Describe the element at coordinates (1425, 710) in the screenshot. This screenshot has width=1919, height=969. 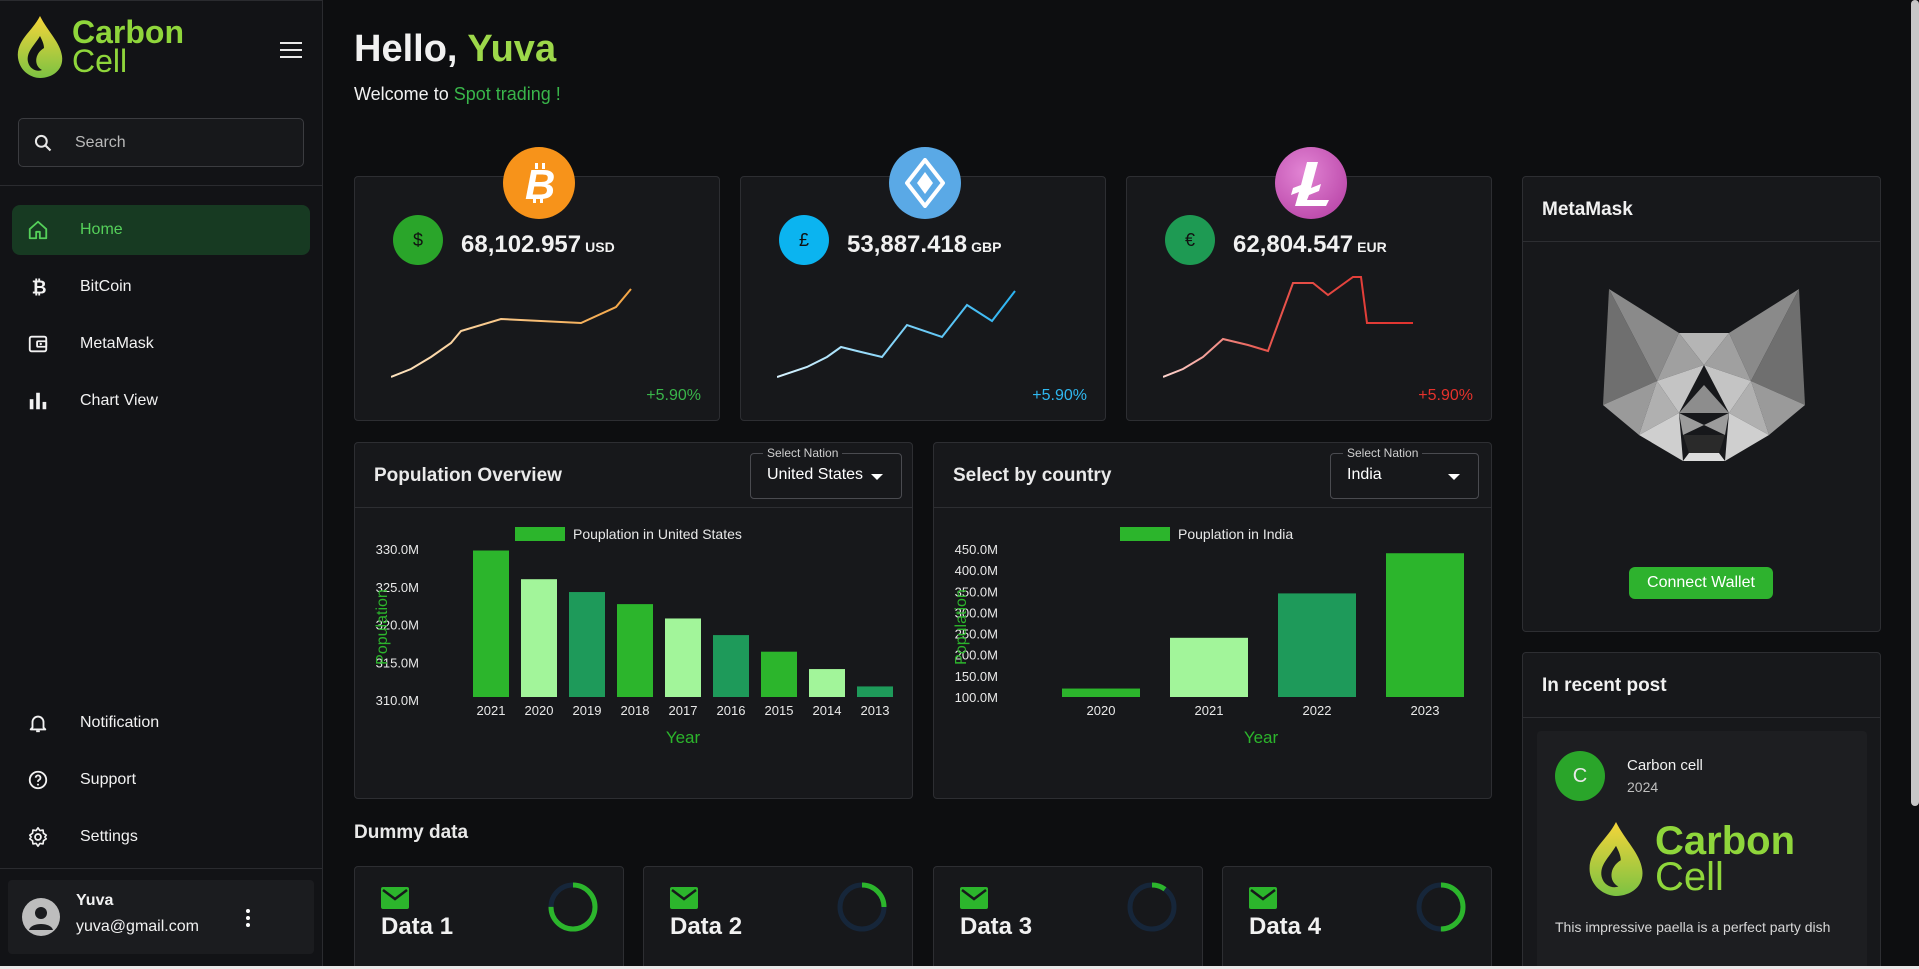
I see `x-tick-label: 2023` at that location.